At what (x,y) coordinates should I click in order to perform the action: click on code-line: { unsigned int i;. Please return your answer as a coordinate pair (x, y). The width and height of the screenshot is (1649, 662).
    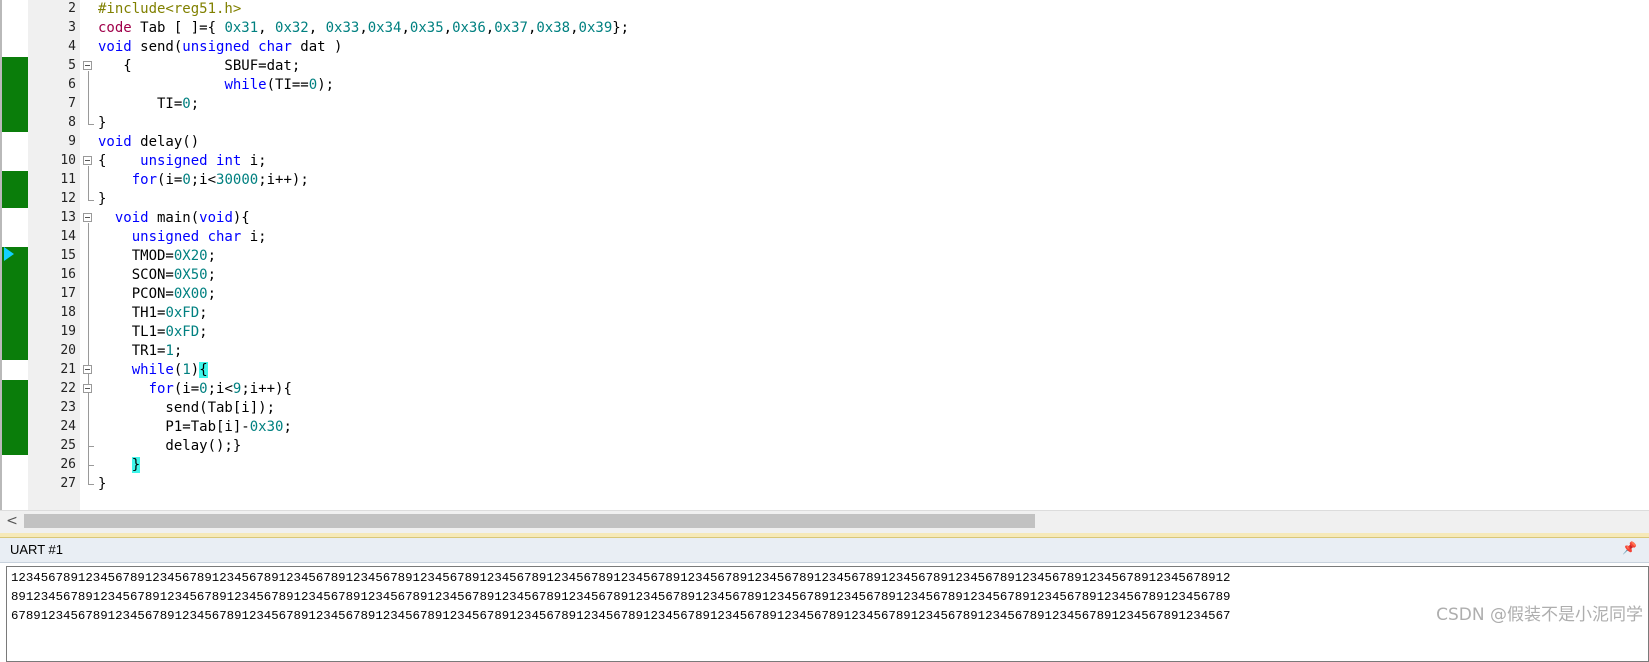
    Looking at the image, I should click on (182, 161).